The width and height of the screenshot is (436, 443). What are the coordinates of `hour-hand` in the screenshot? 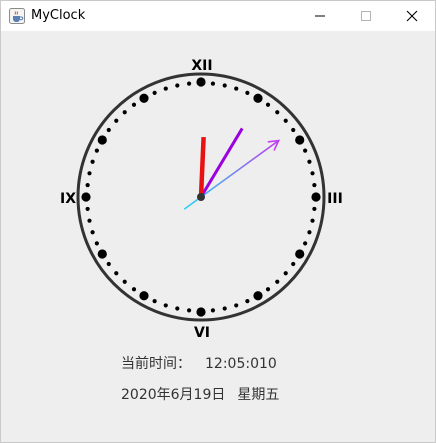 It's located at (202, 168).